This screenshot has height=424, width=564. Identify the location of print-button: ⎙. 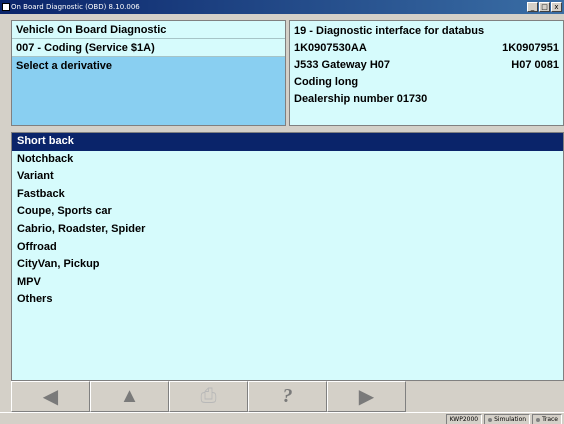
(208, 396).